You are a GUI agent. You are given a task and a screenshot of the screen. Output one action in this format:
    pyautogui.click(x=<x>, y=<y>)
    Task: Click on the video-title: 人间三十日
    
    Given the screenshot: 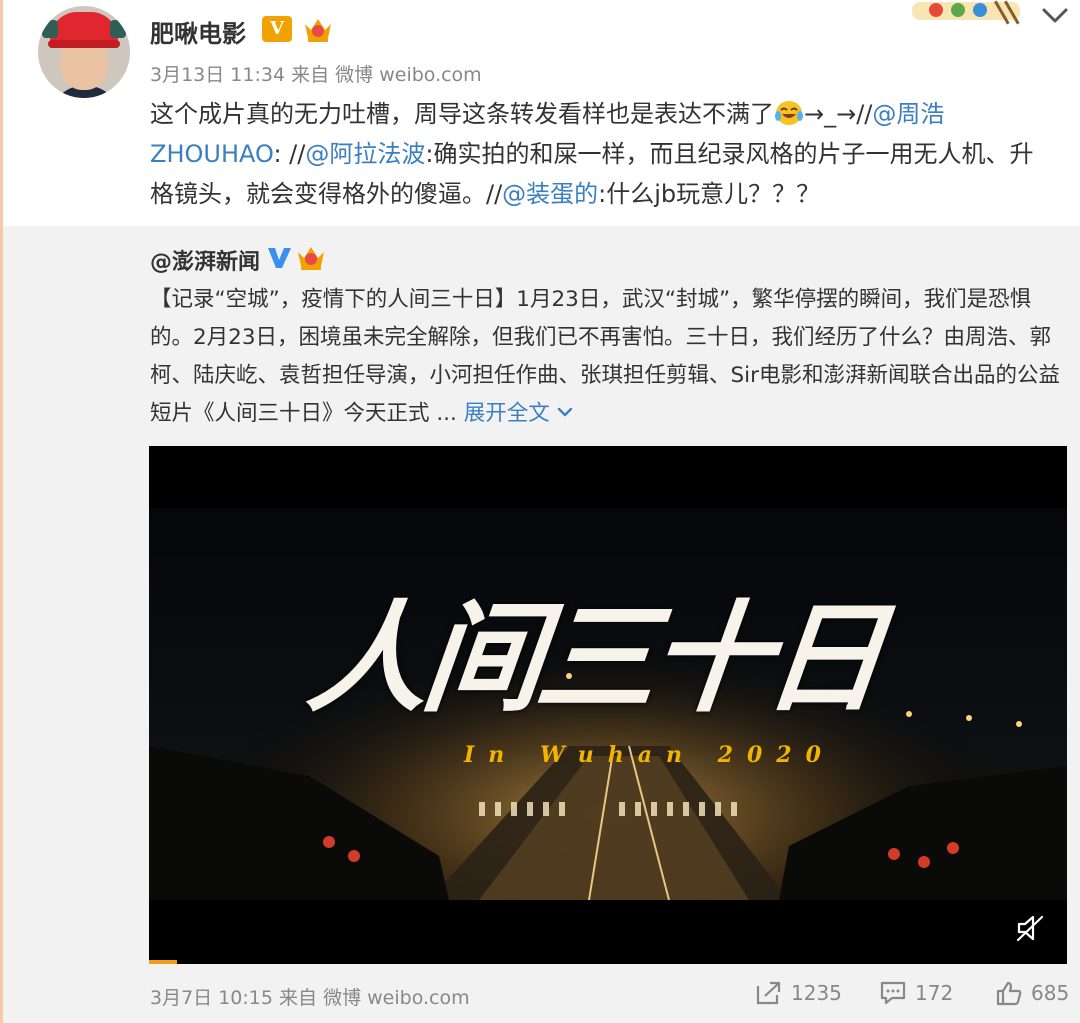 What is the action you would take?
    pyautogui.click(x=594, y=658)
    